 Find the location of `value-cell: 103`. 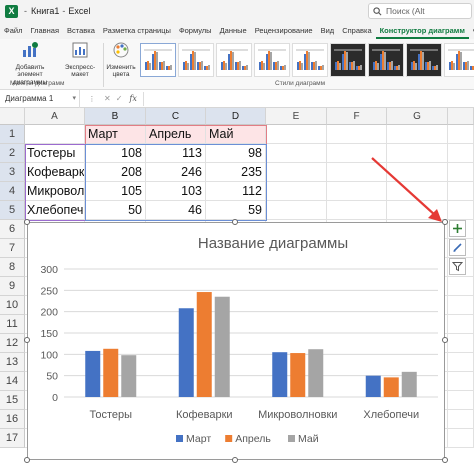

value-cell: 103 is located at coordinates (176, 191).